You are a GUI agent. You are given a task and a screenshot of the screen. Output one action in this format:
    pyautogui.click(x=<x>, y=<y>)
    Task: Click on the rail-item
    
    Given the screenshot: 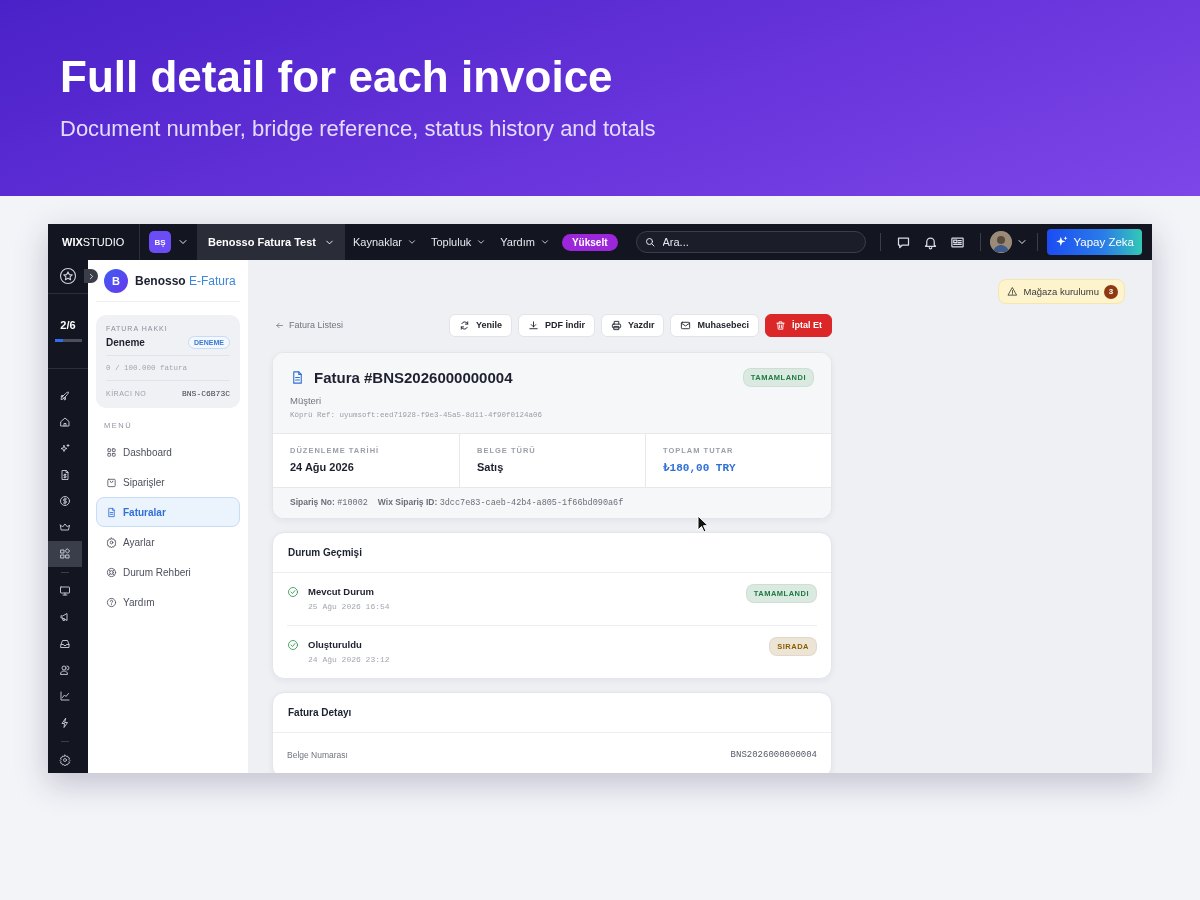 What is the action you would take?
    pyautogui.click(x=65, y=553)
    